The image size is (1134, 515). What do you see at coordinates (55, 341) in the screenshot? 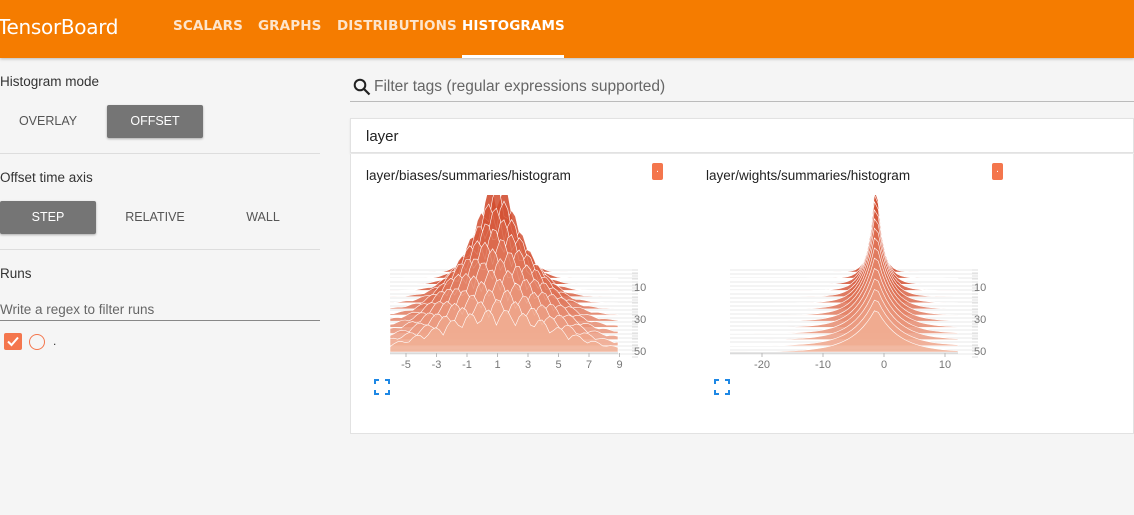
I see `run-name: .` at bounding box center [55, 341].